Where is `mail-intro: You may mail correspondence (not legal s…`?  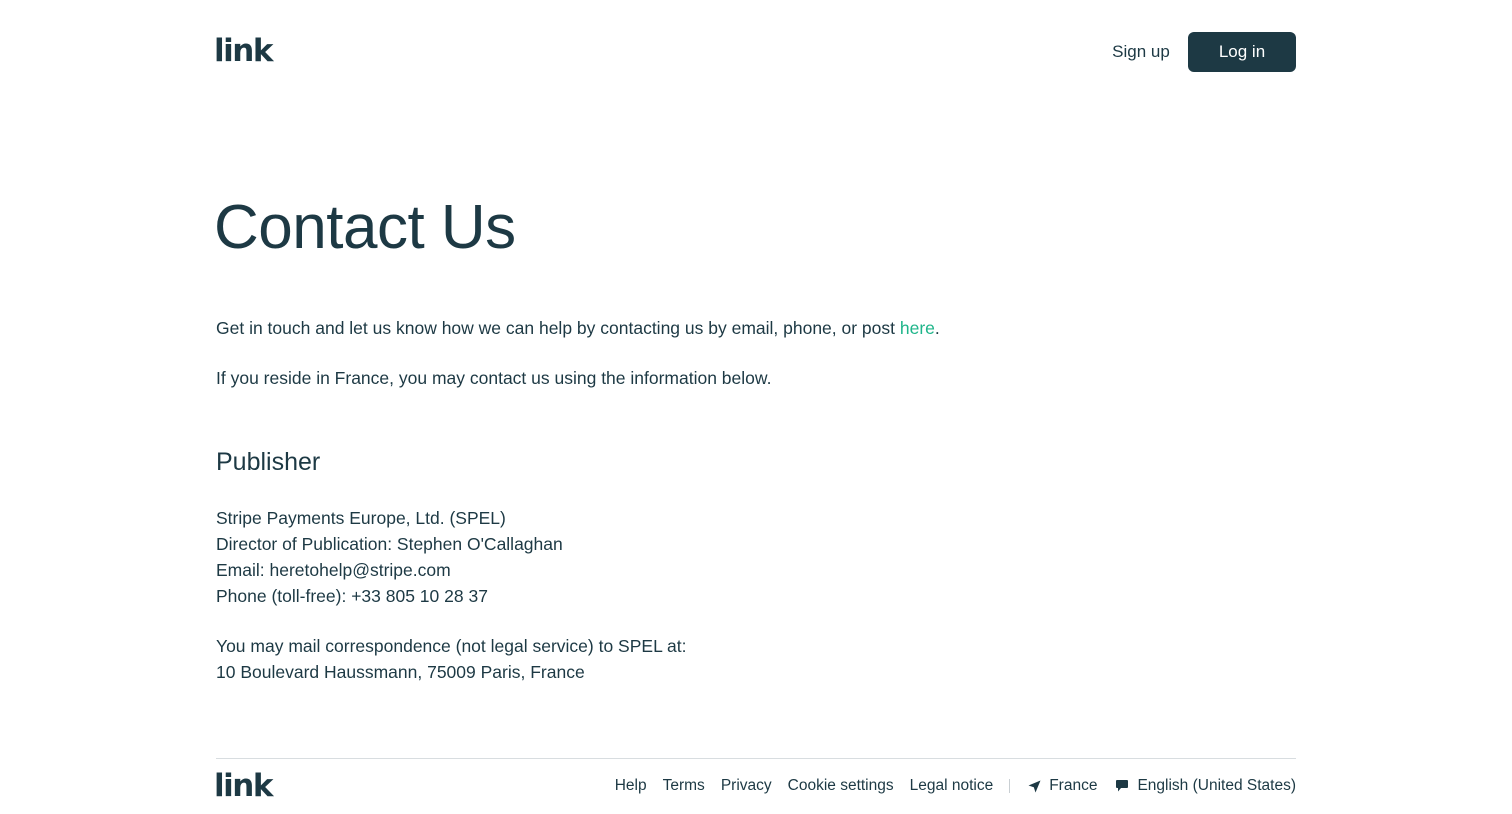
mail-intro: You may mail correspondence (not legal s… is located at coordinates (451, 646).